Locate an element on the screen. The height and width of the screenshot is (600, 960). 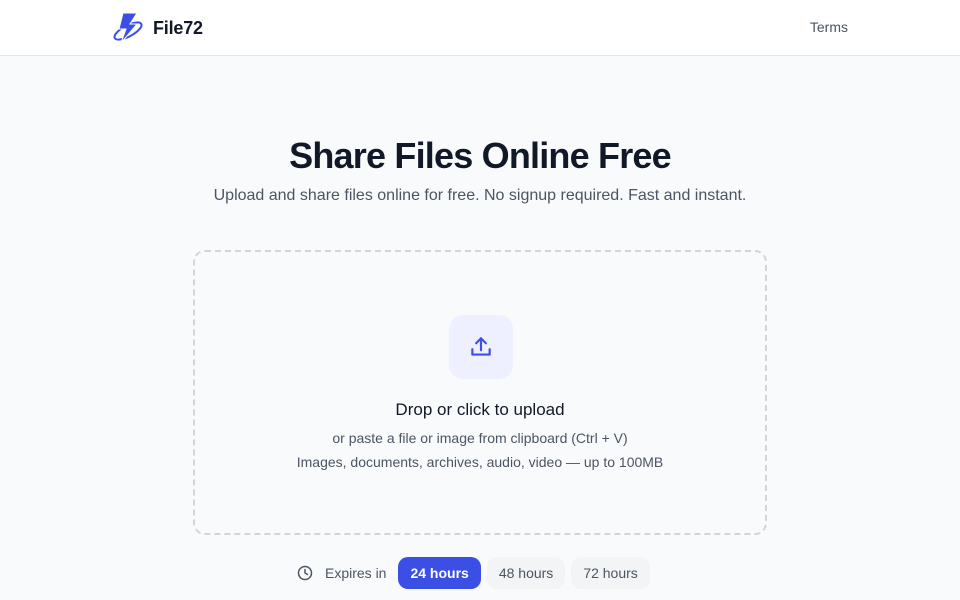
clock-icon is located at coordinates (305, 573).